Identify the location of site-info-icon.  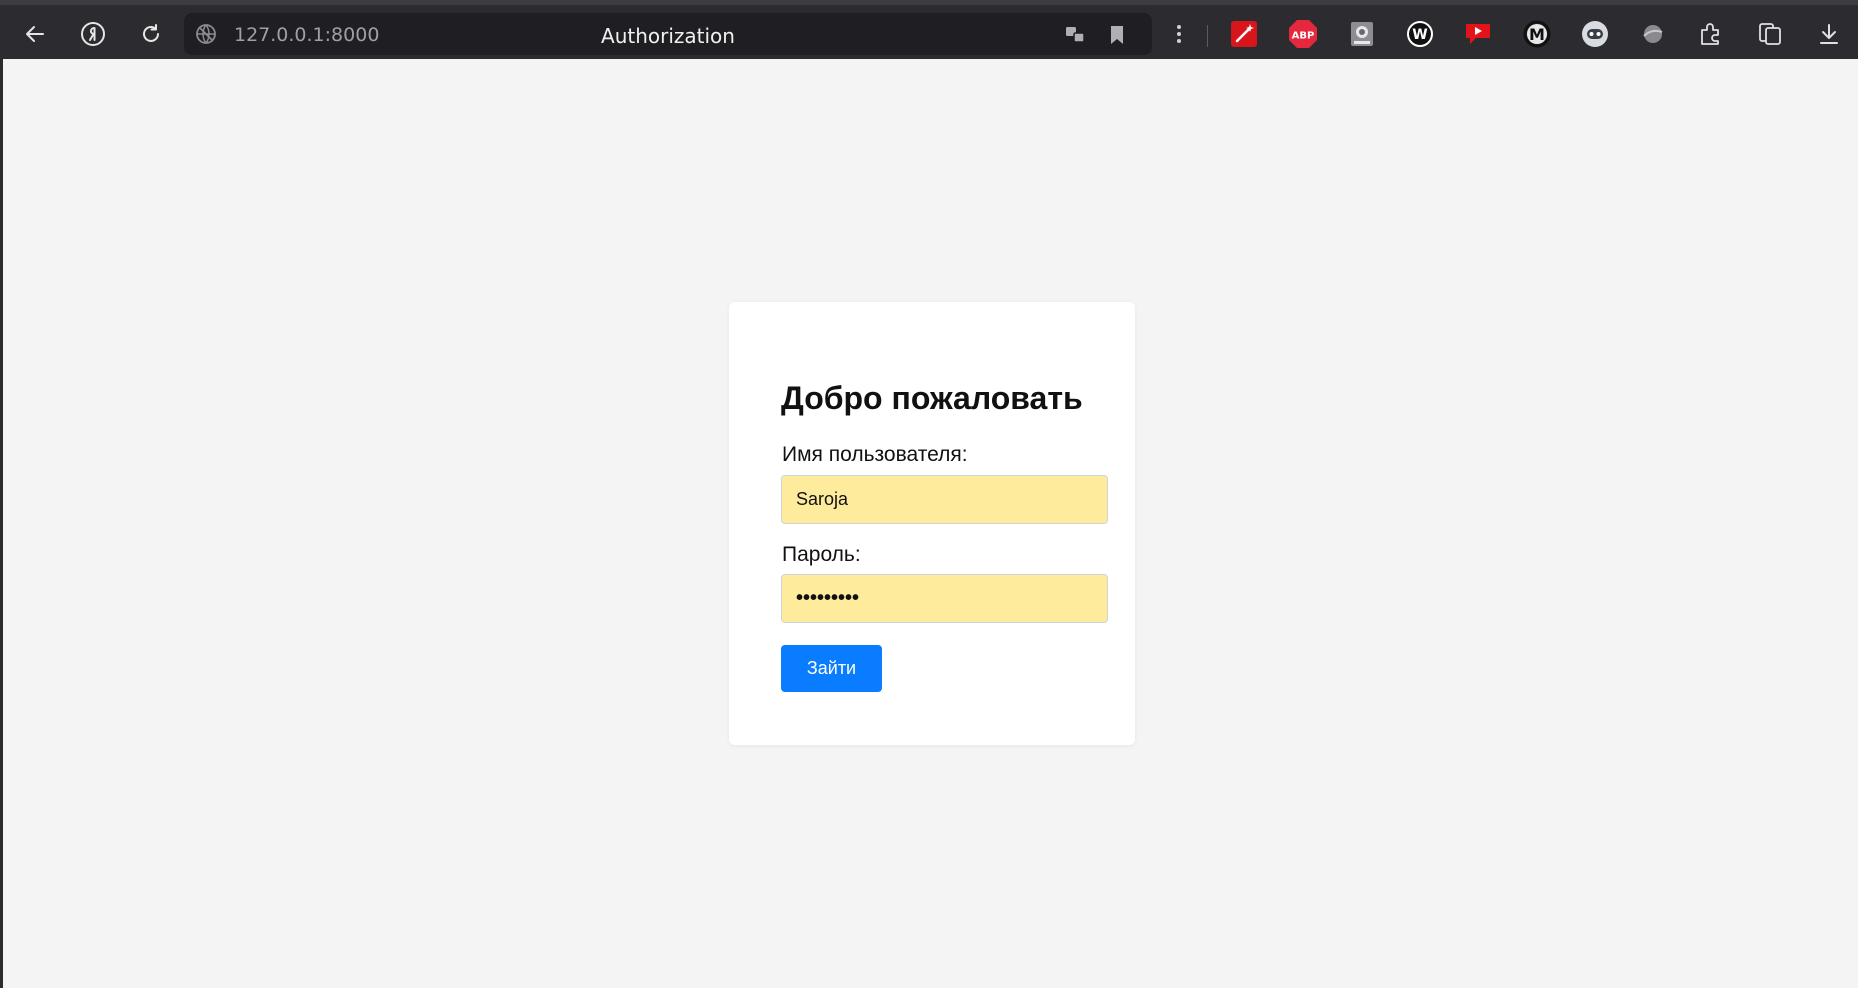
(206, 34).